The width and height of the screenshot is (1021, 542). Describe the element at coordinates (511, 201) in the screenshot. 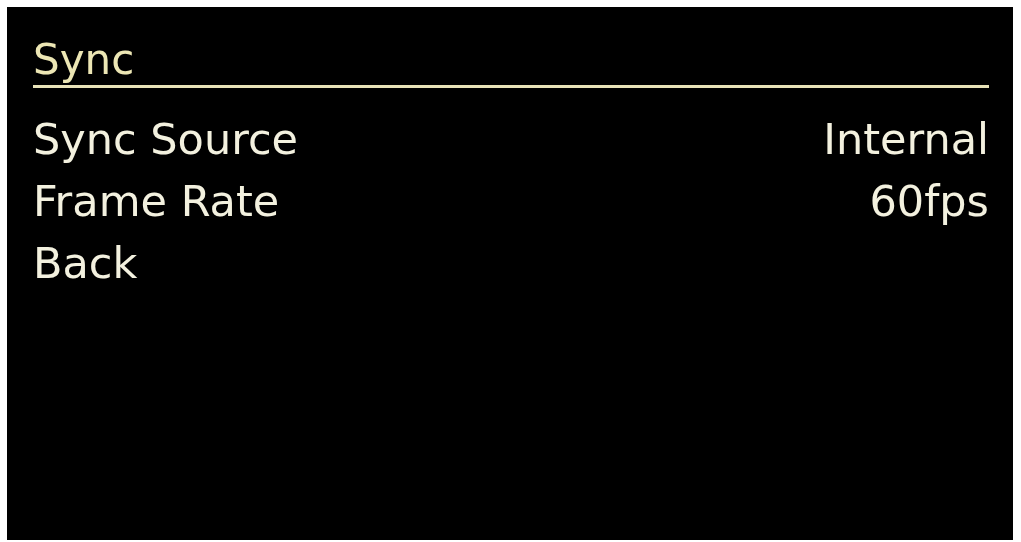

I see `menu-item: Frame Rate 60fps` at that location.